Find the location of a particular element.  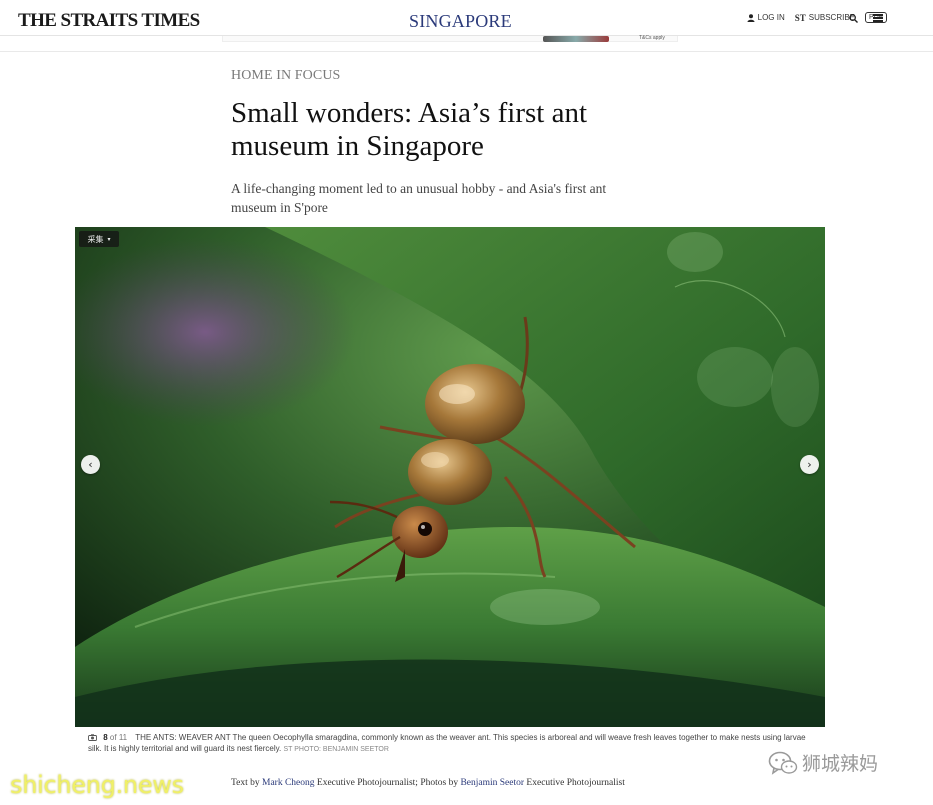

gallery-counter-current: 8 is located at coordinates (105, 737).